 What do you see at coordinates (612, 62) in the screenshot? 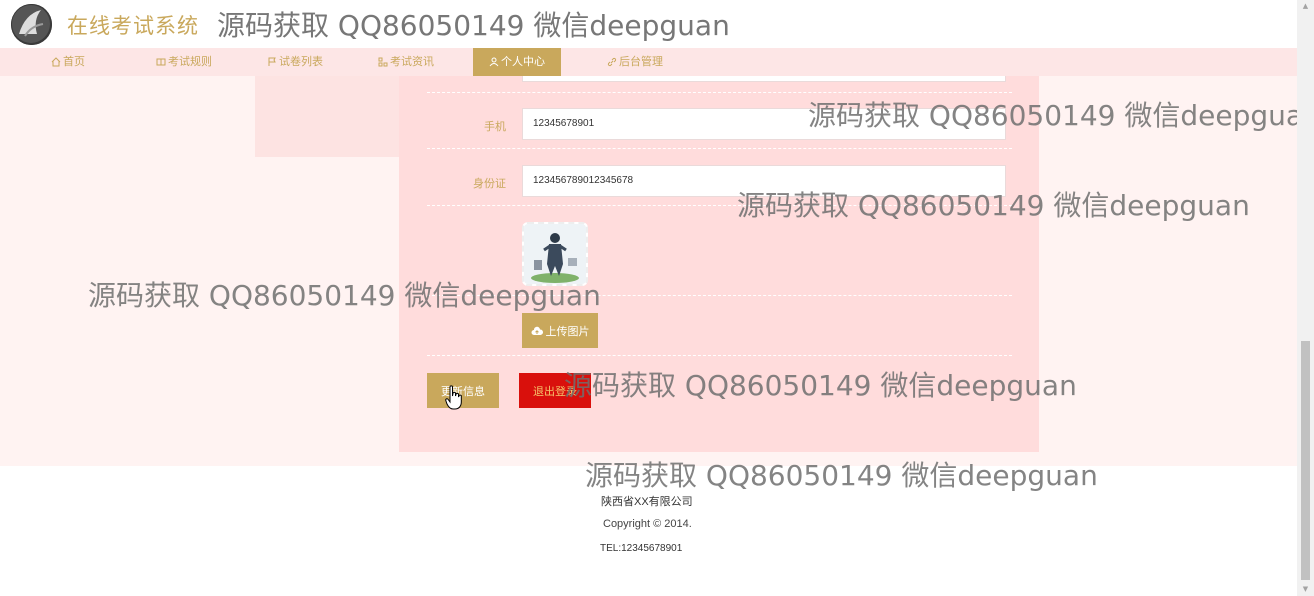
I see `link-icon` at bounding box center [612, 62].